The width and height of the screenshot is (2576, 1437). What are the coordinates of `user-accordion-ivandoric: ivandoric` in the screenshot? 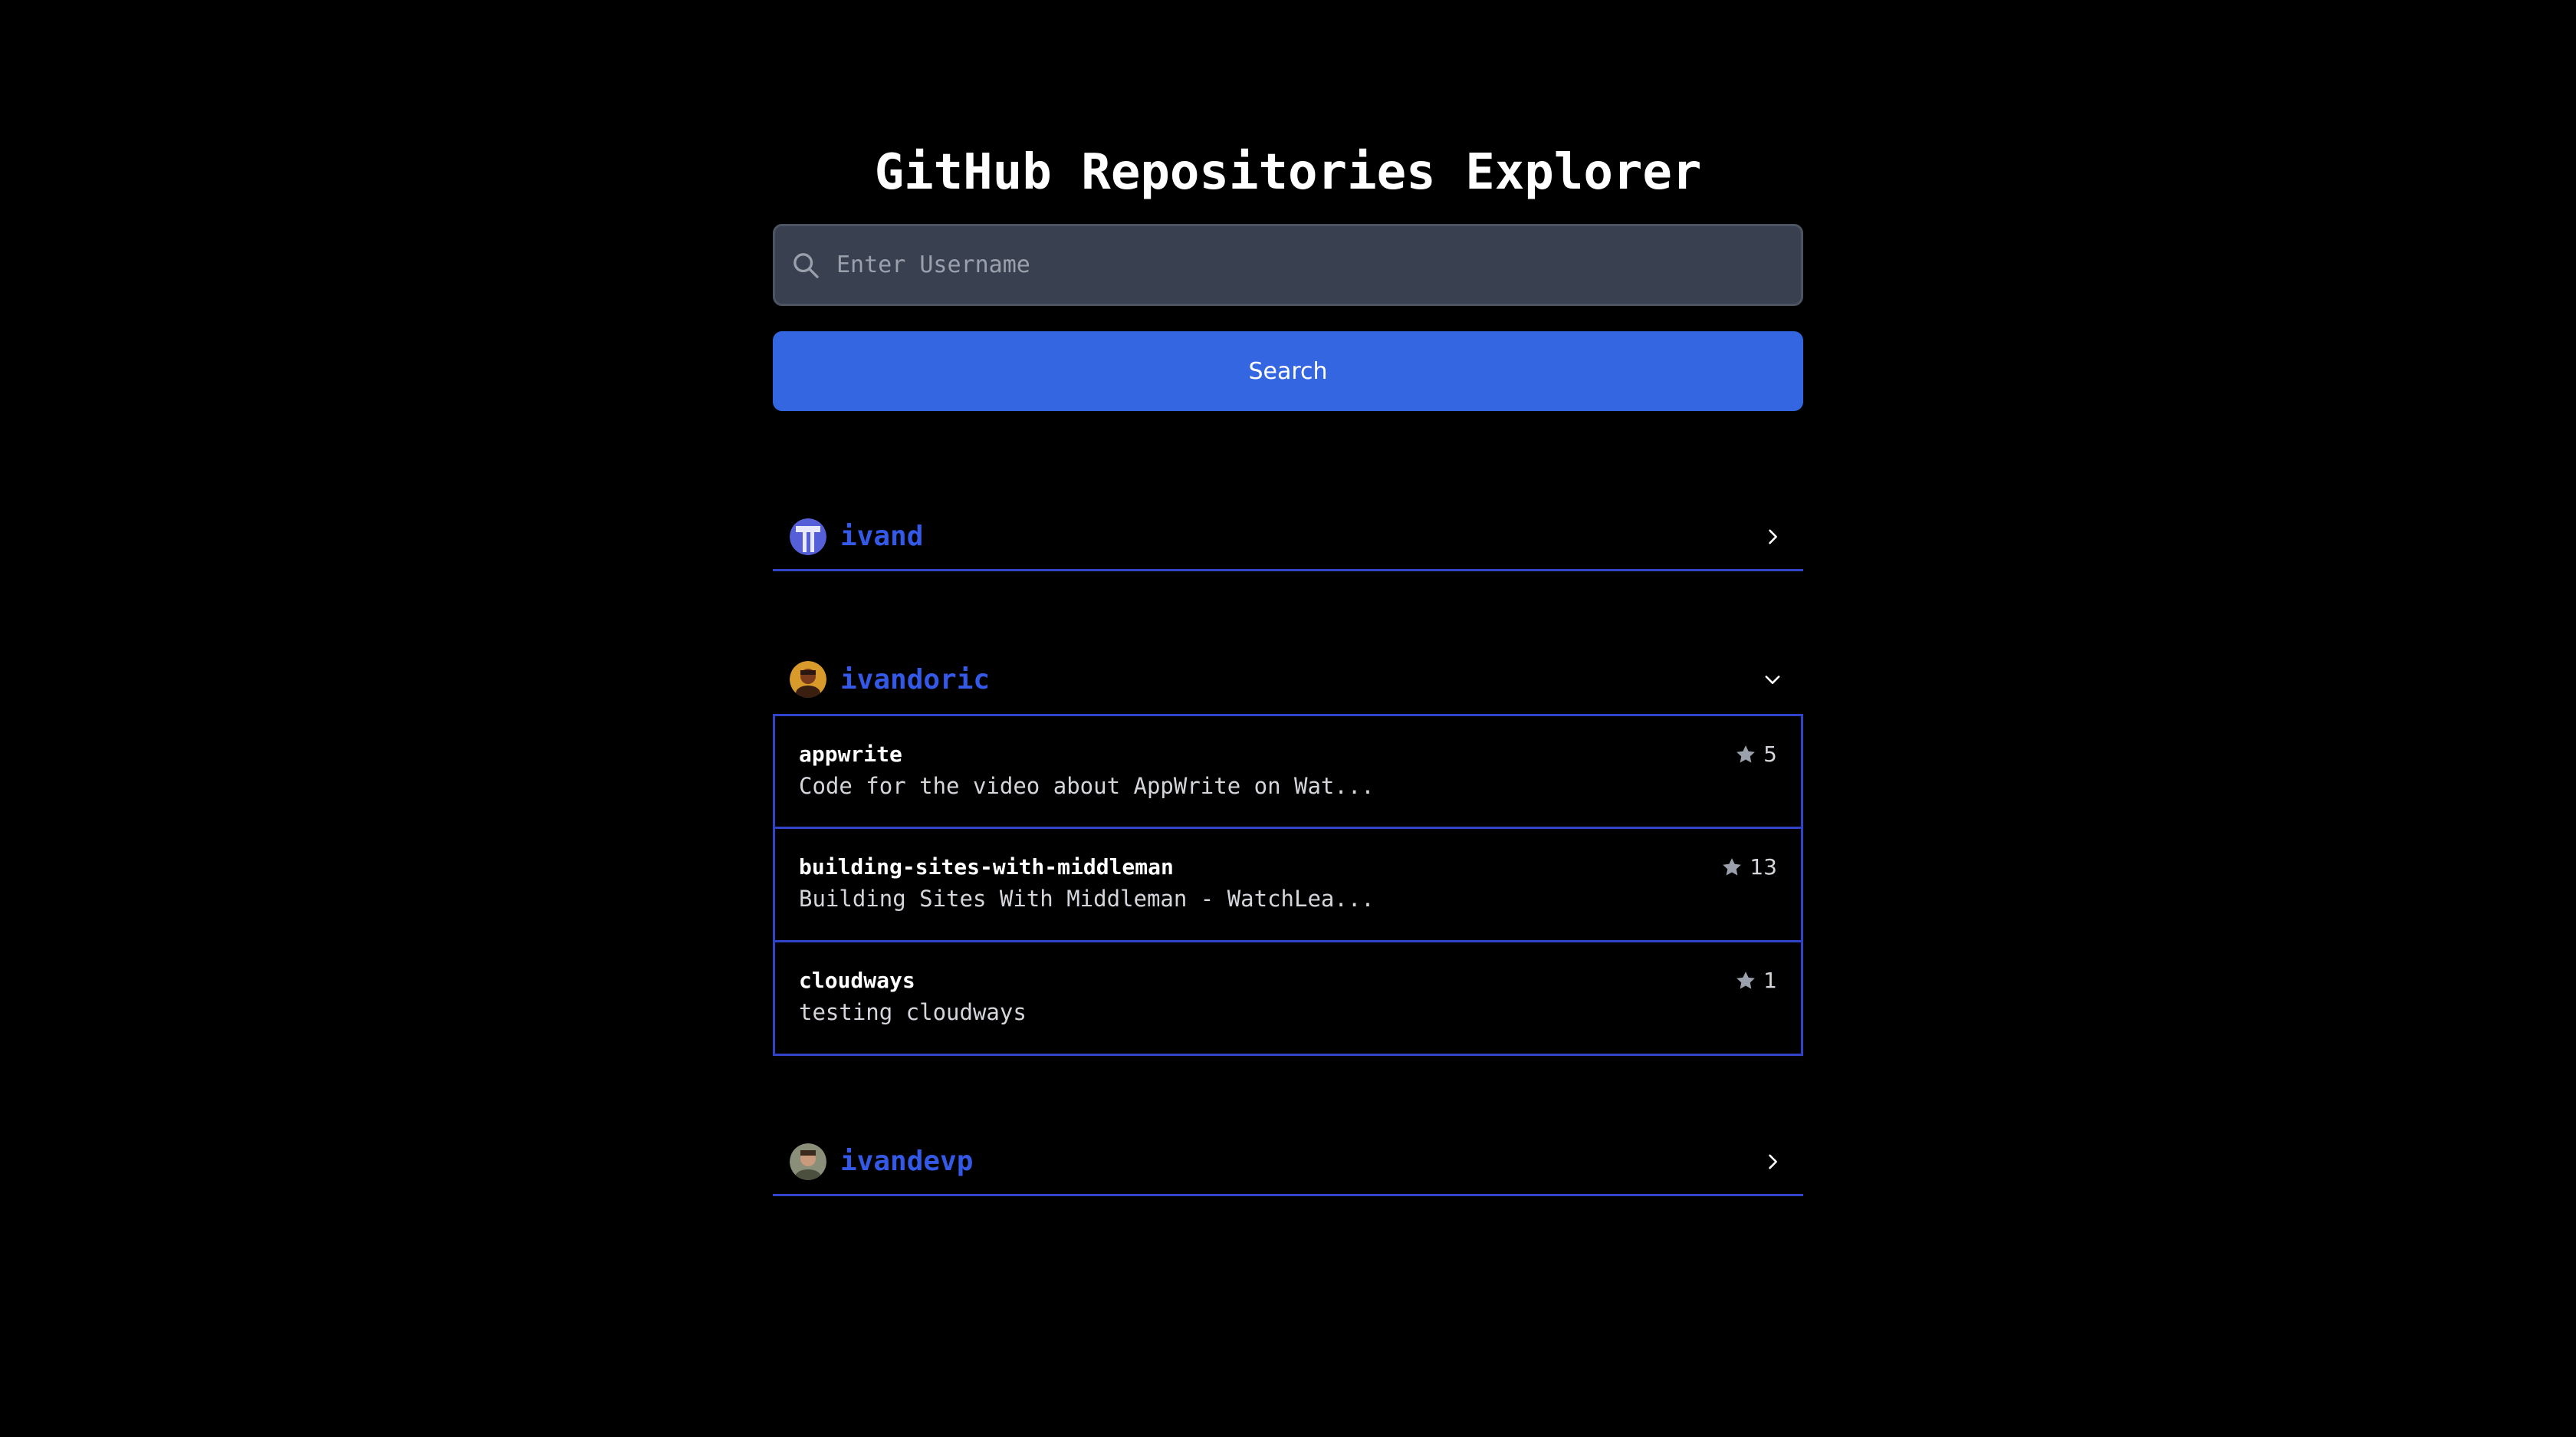 It's located at (1288, 679).